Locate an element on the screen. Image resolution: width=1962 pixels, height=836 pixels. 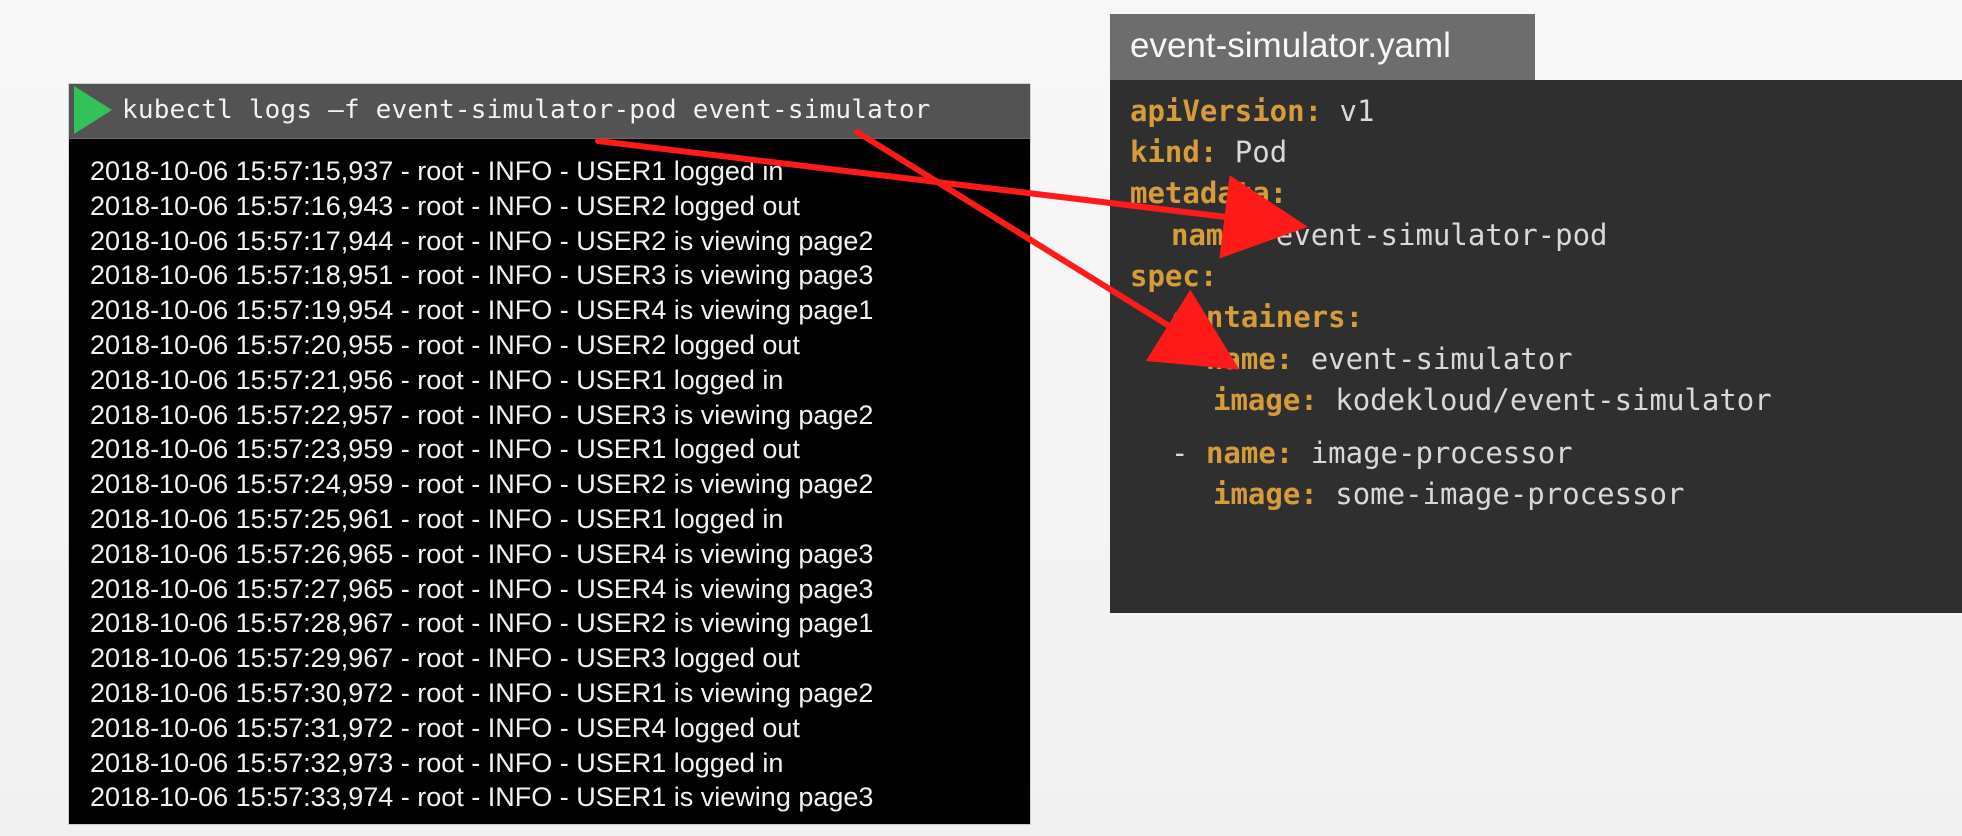
yaml-line-container-1-image: image: kodekloud/event-simulator is located at coordinates (1492, 400).